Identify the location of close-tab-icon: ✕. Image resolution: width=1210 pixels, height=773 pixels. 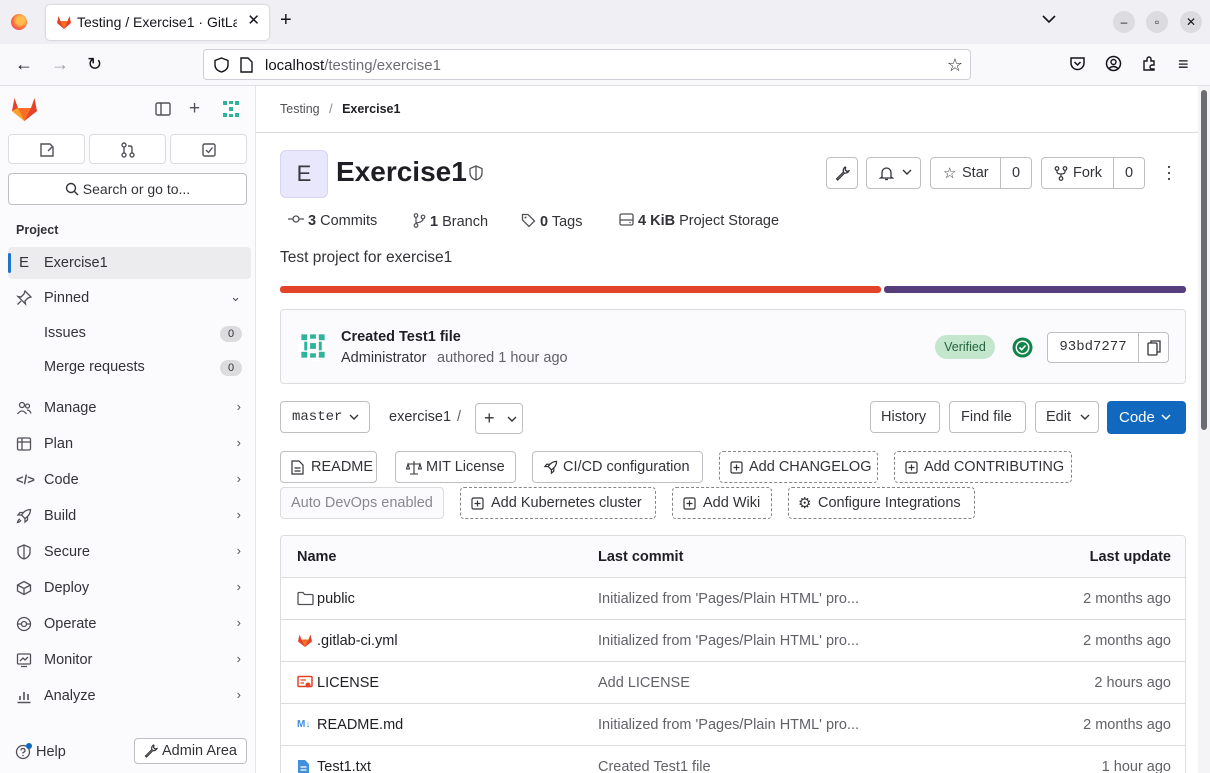
(253, 20).